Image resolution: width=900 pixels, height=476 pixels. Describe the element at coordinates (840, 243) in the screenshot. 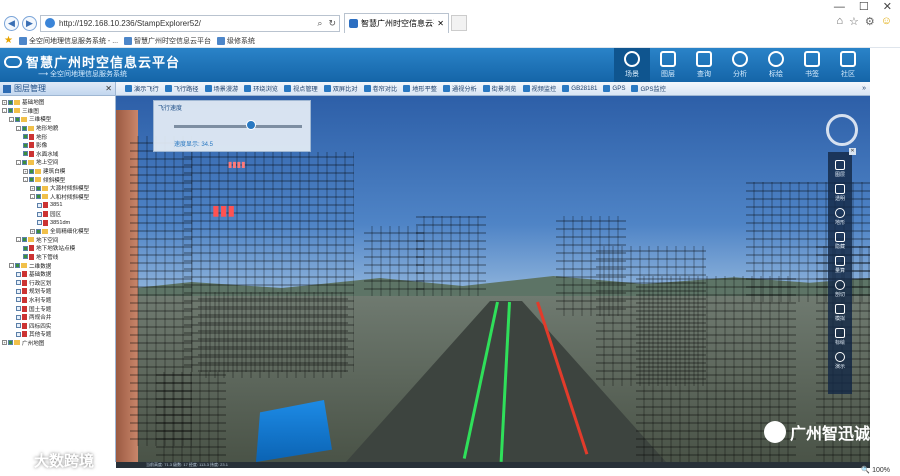

I see `side-tool-button: 隐藏` at that location.